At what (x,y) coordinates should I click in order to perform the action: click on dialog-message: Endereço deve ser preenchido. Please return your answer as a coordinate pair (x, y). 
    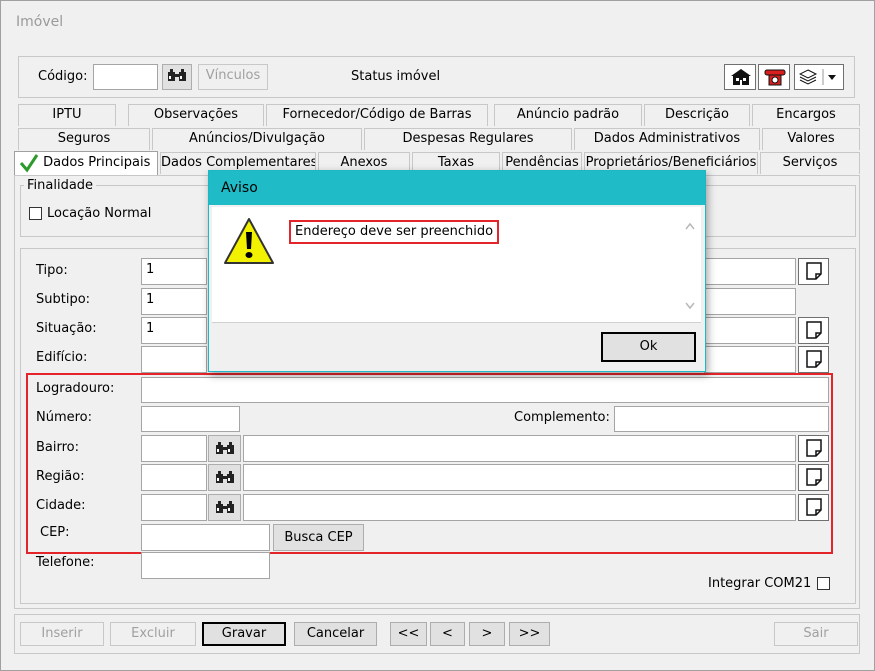
    Looking at the image, I should click on (394, 231).